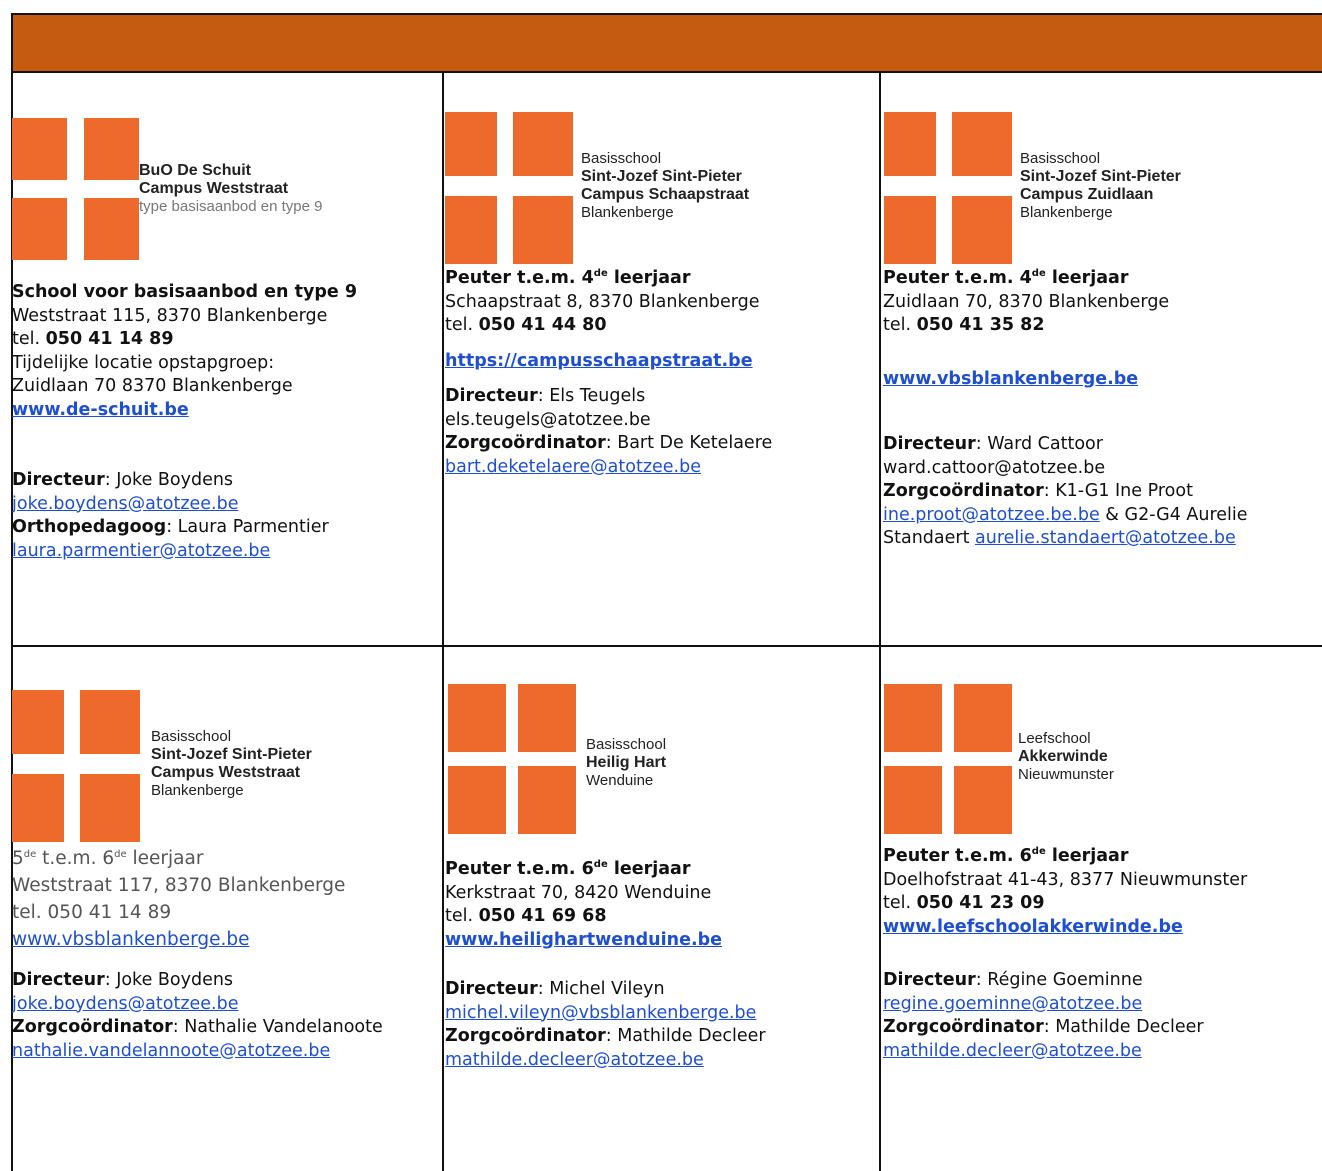 The width and height of the screenshot is (1322, 1171). Describe the element at coordinates (152, 386) in the screenshot. I see `extra-info: Zuidlaan 70 8370 Blankenberge` at that location.